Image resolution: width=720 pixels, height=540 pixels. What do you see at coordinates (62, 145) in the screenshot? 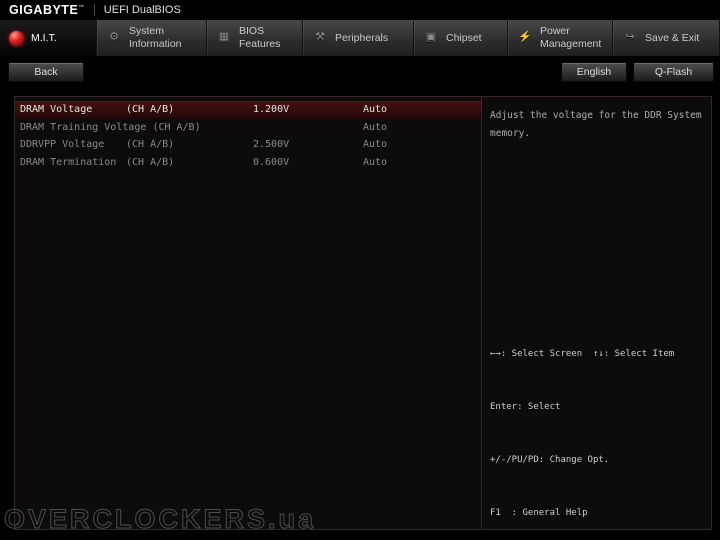
I see `setting-label: DDRVPP Voltage` at bounding box center [62, 145].